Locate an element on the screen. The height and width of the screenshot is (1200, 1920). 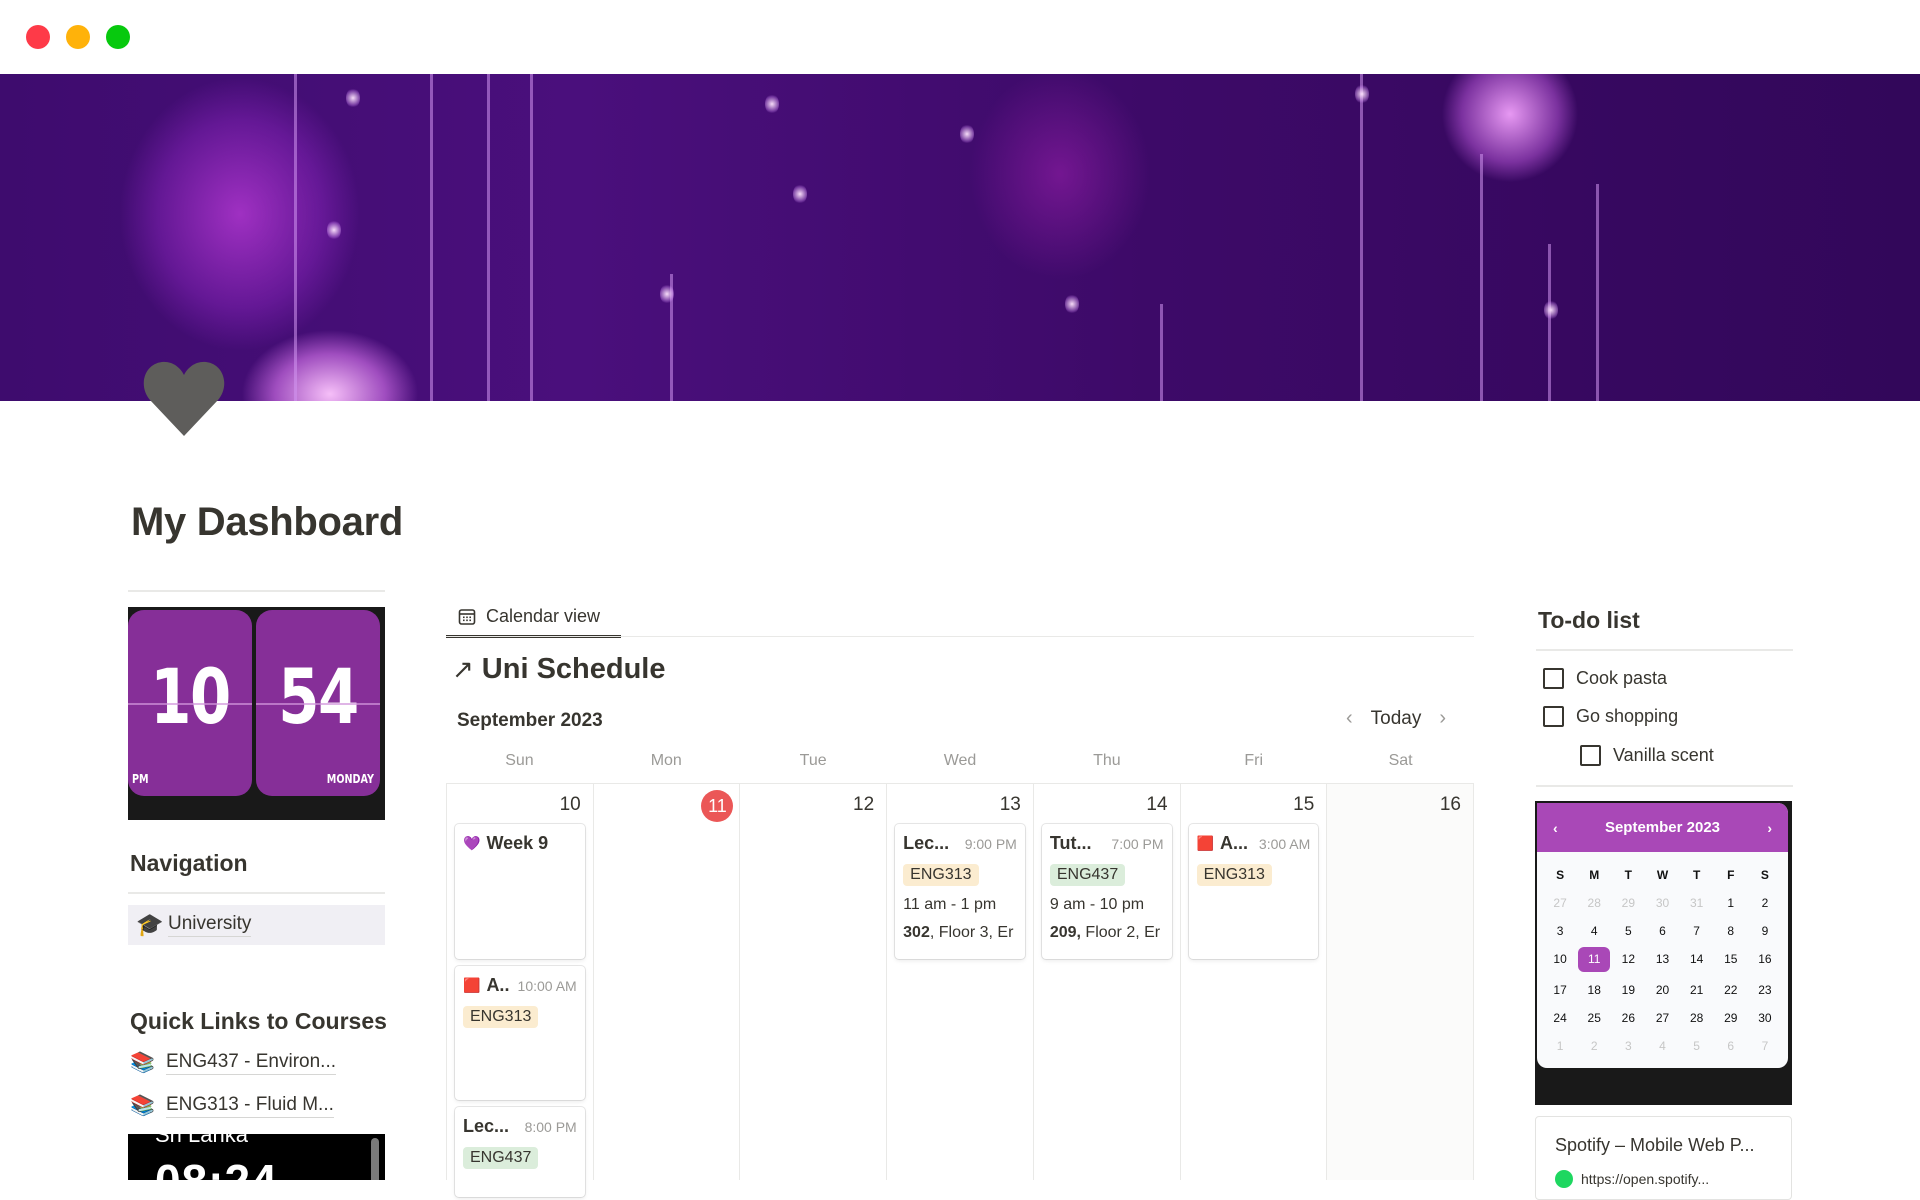
todo-label: Vanilla scent is located at coordinates (1663, 755).